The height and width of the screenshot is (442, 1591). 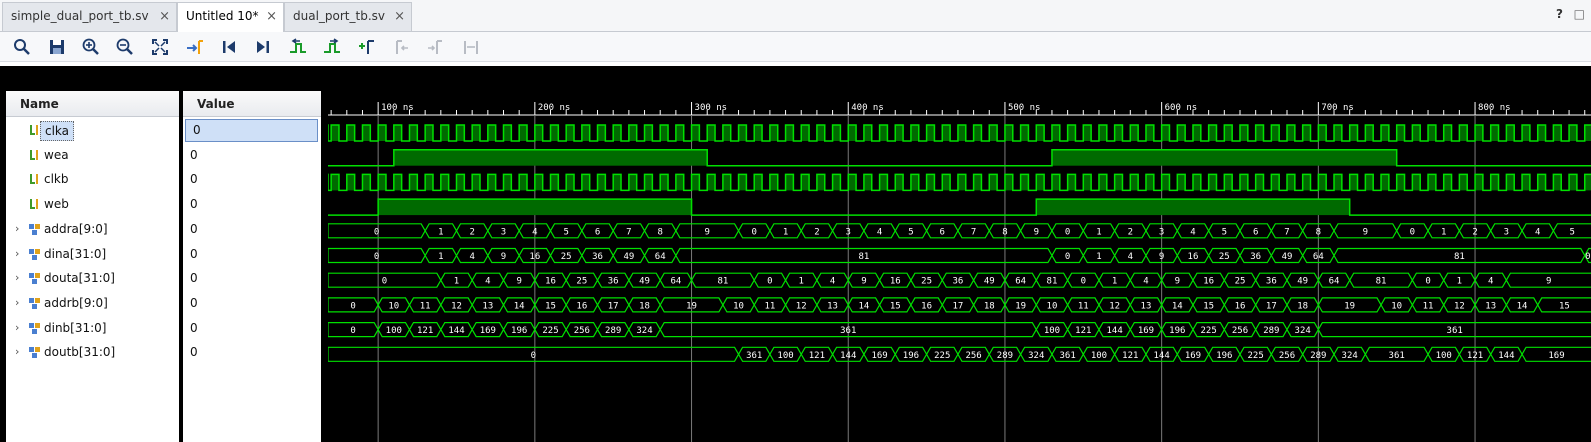 What do you see at coordinates (863, 306) in the screenshot?
I see `bus-value-label: 14` at bounding box center [863, 306].